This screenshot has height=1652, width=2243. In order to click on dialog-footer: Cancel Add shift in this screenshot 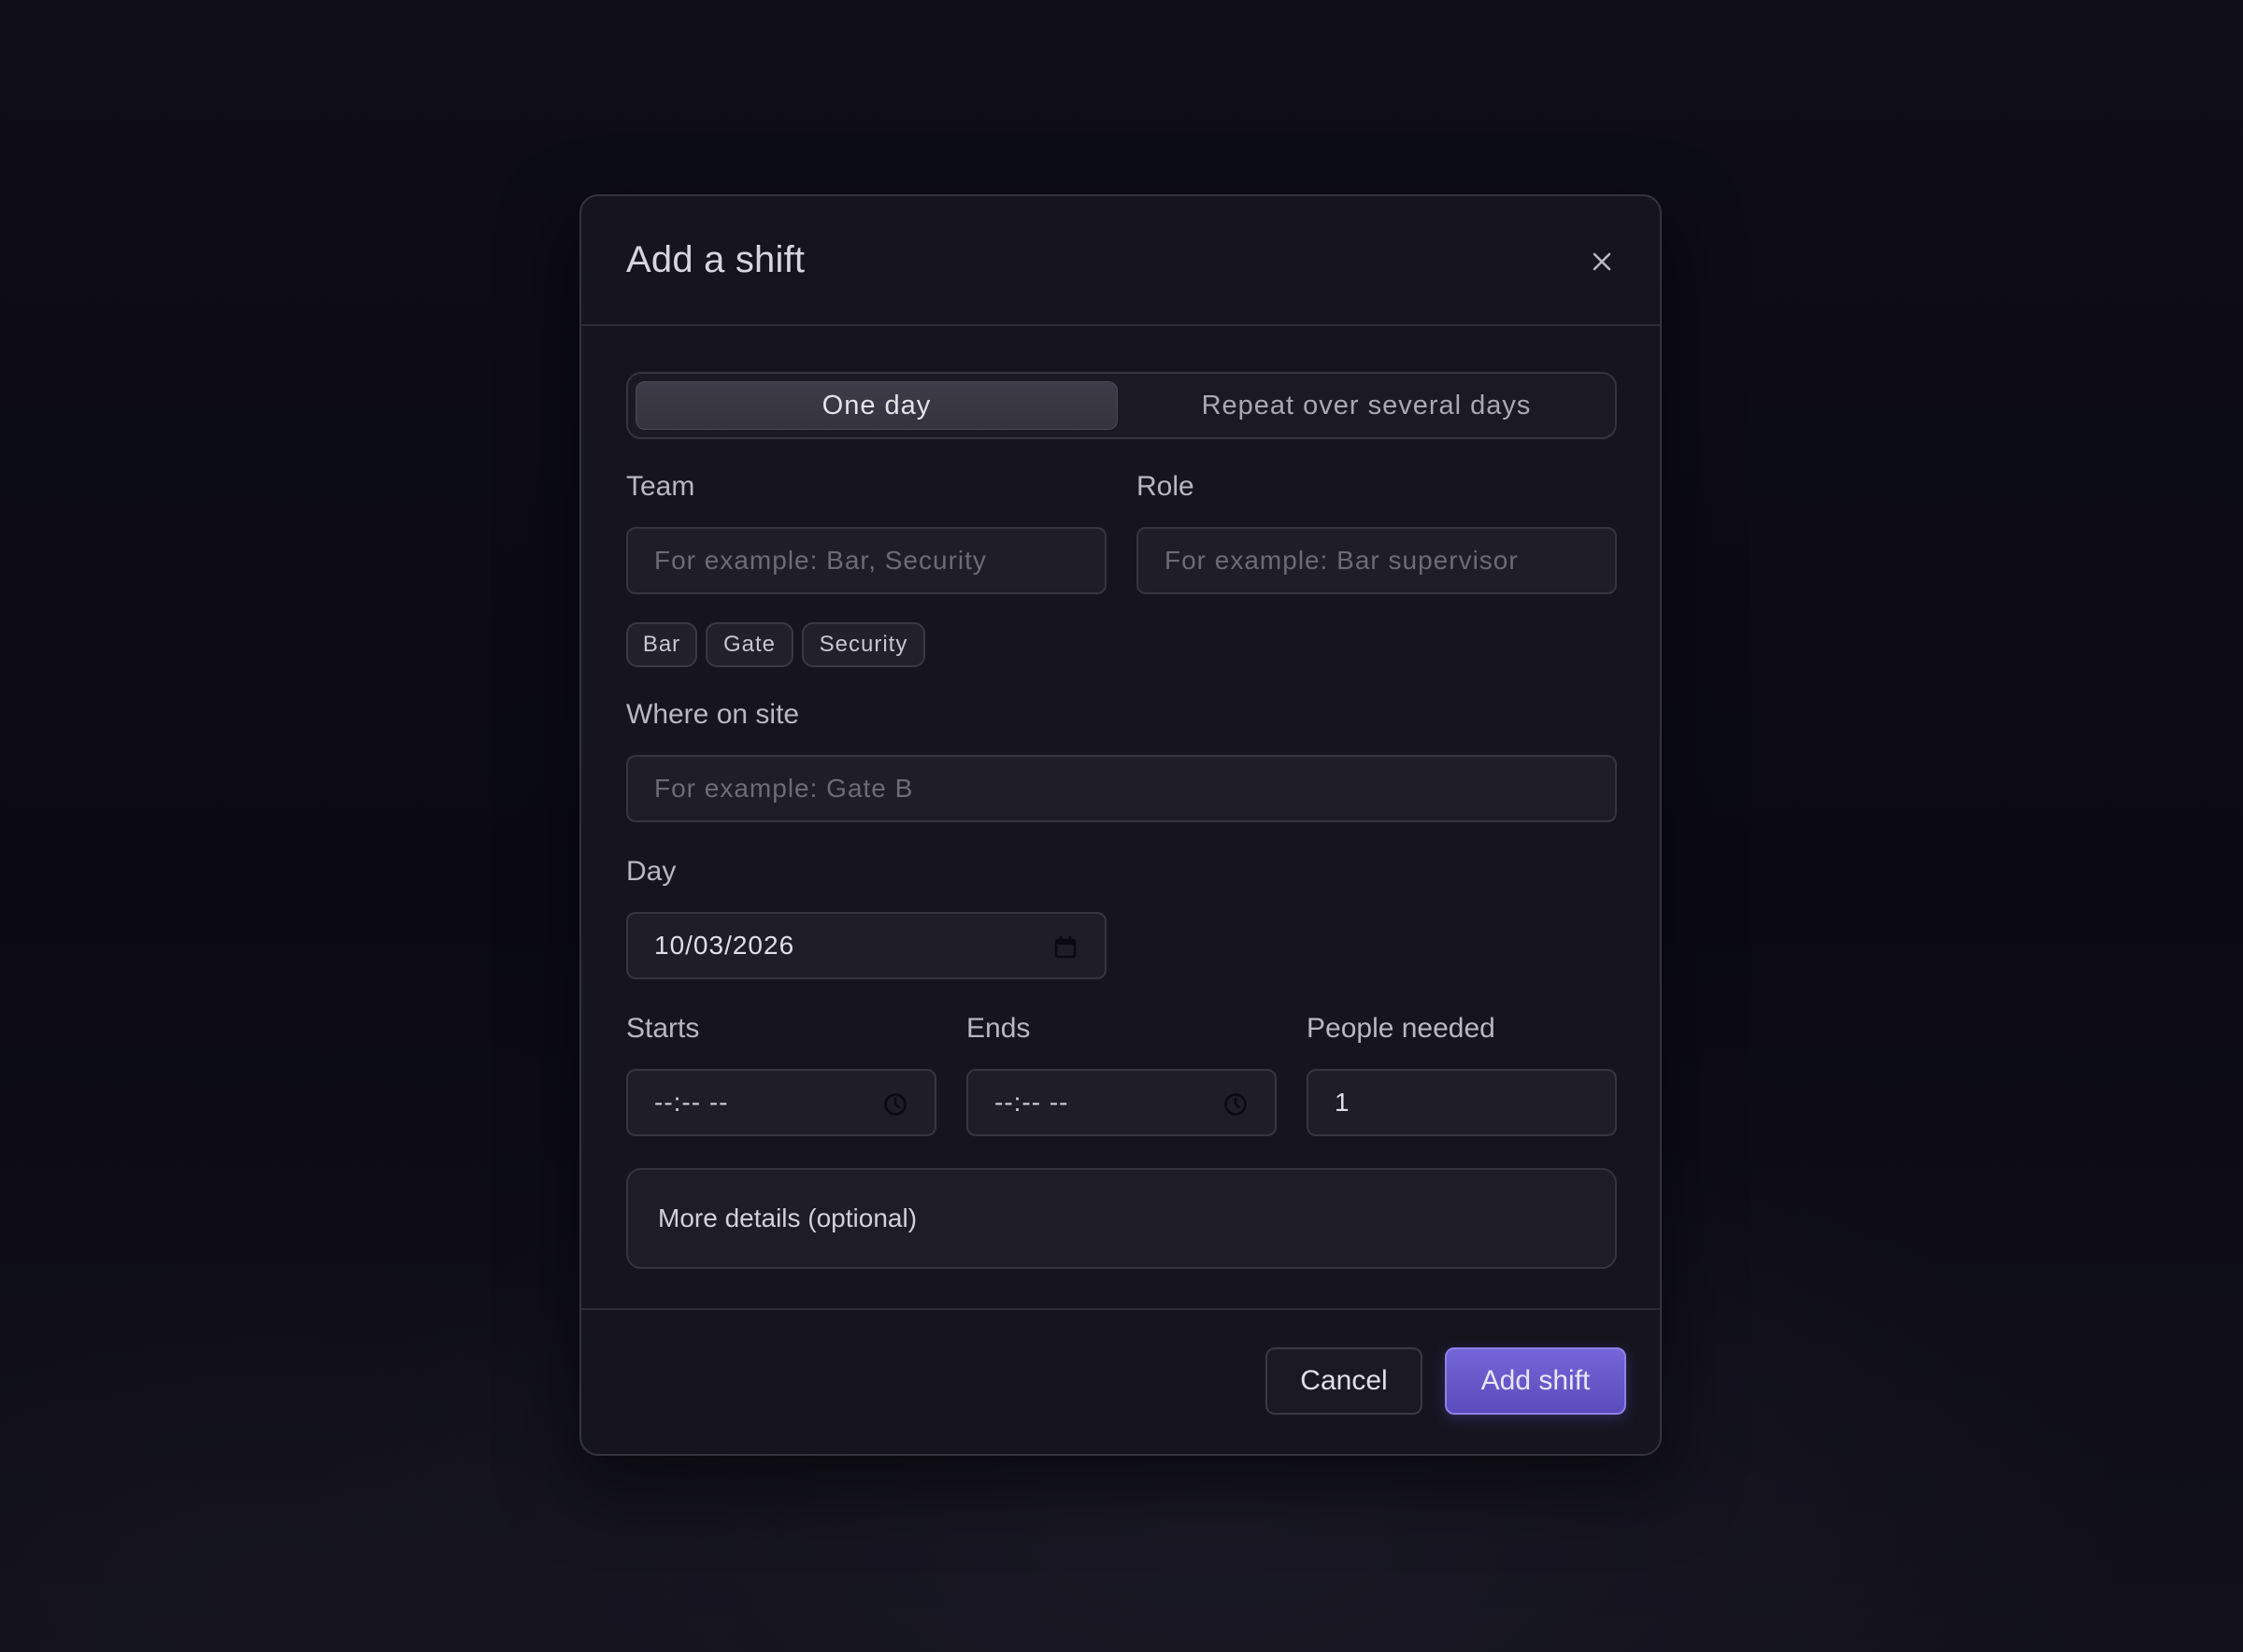, I will do `click(1120, 1381)`.